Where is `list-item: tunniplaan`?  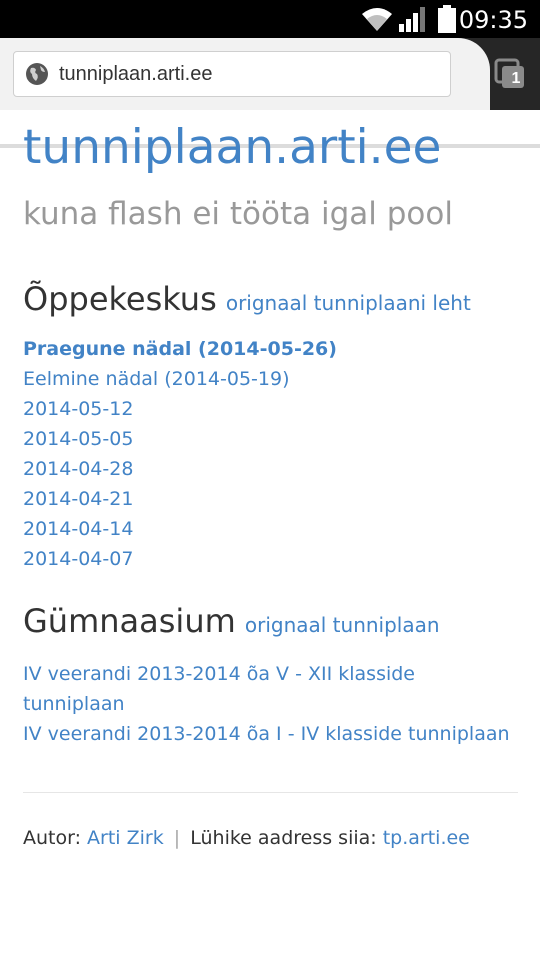 list-item: tunniplaan is located at coordinates (266, 704).